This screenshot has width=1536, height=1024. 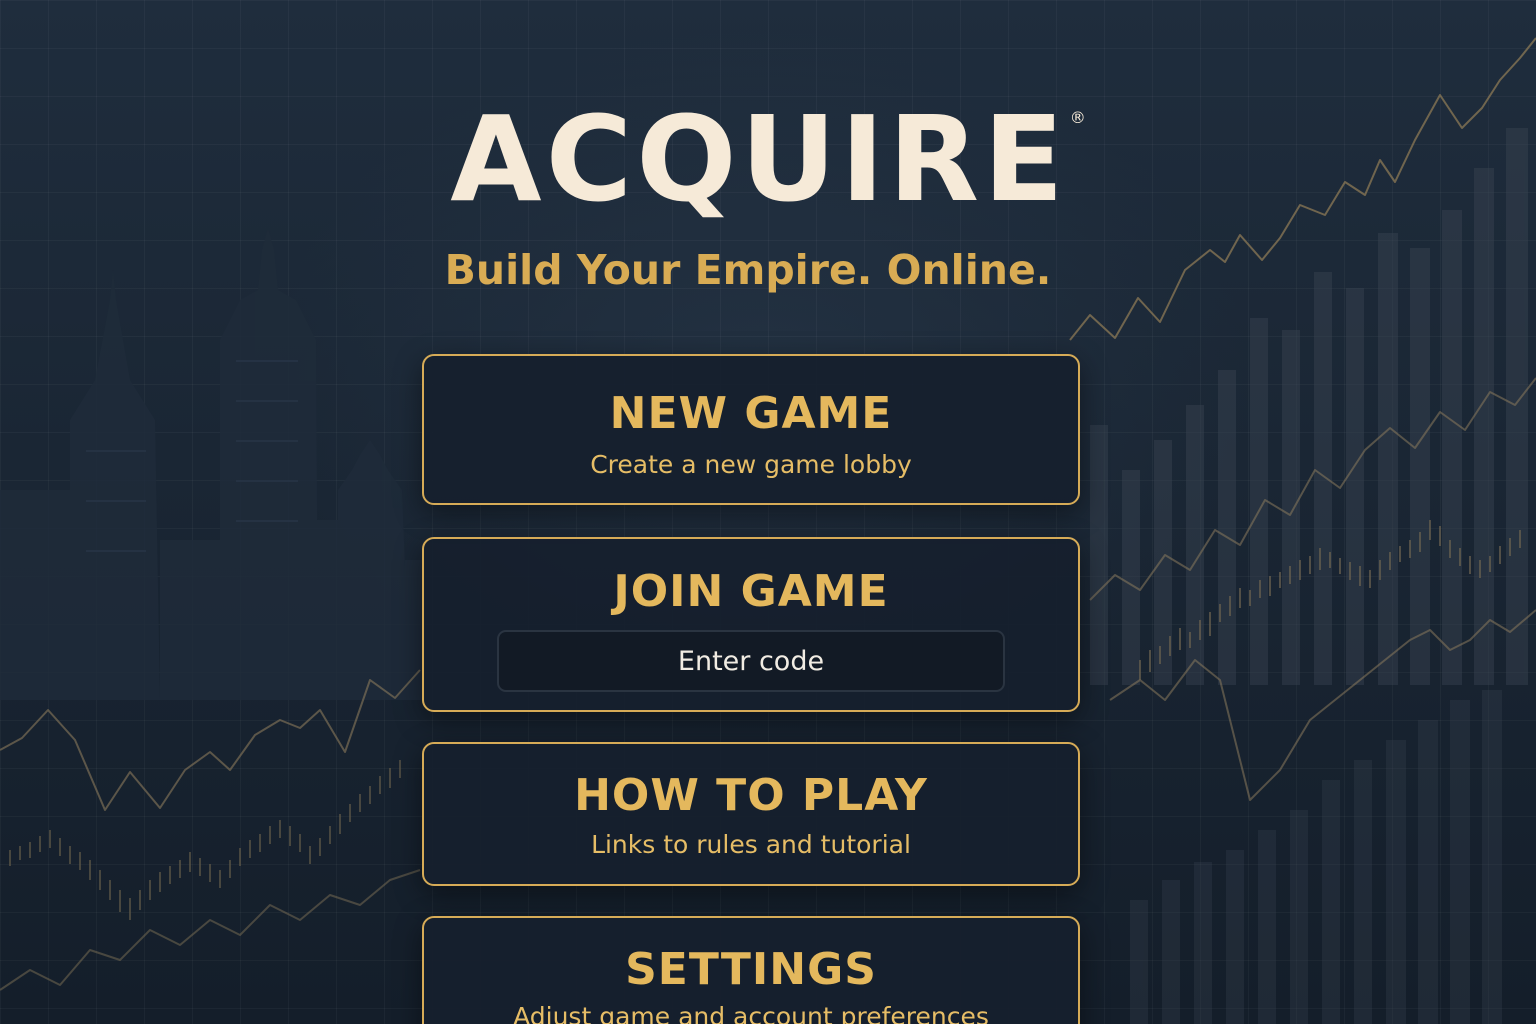 I want to click on right-bar-chart-lower, so click(x=1316, y=857).